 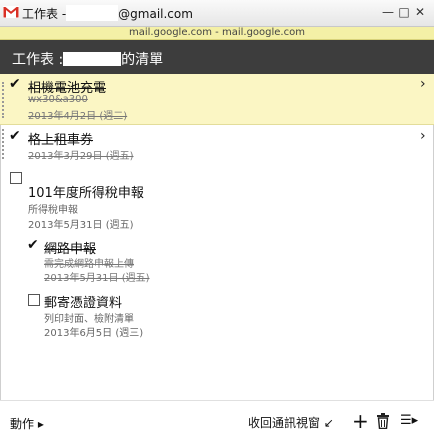 I want to click on task-date: 2013年3月29日 (週五), so click(x=81, y=156).